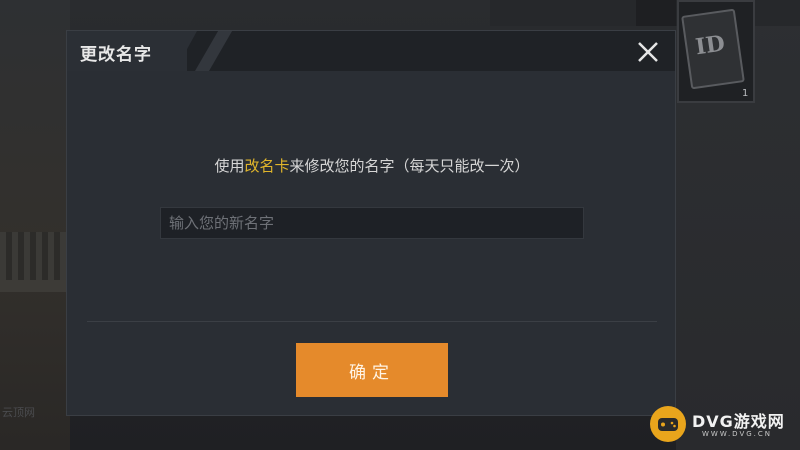 The width and height of the screenshot is (800, 450). What do you see at coordinates (35, 225) in the screenshot?
I see `background-scene-left` at bounding box center [35, 225].